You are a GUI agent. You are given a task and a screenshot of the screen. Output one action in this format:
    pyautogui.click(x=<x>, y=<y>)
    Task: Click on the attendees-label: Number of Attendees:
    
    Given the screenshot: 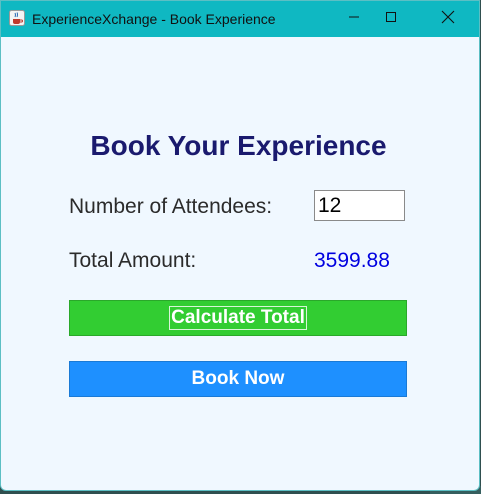 What is the action you would take?
    pyautogui.click(x=171, y=206)
    